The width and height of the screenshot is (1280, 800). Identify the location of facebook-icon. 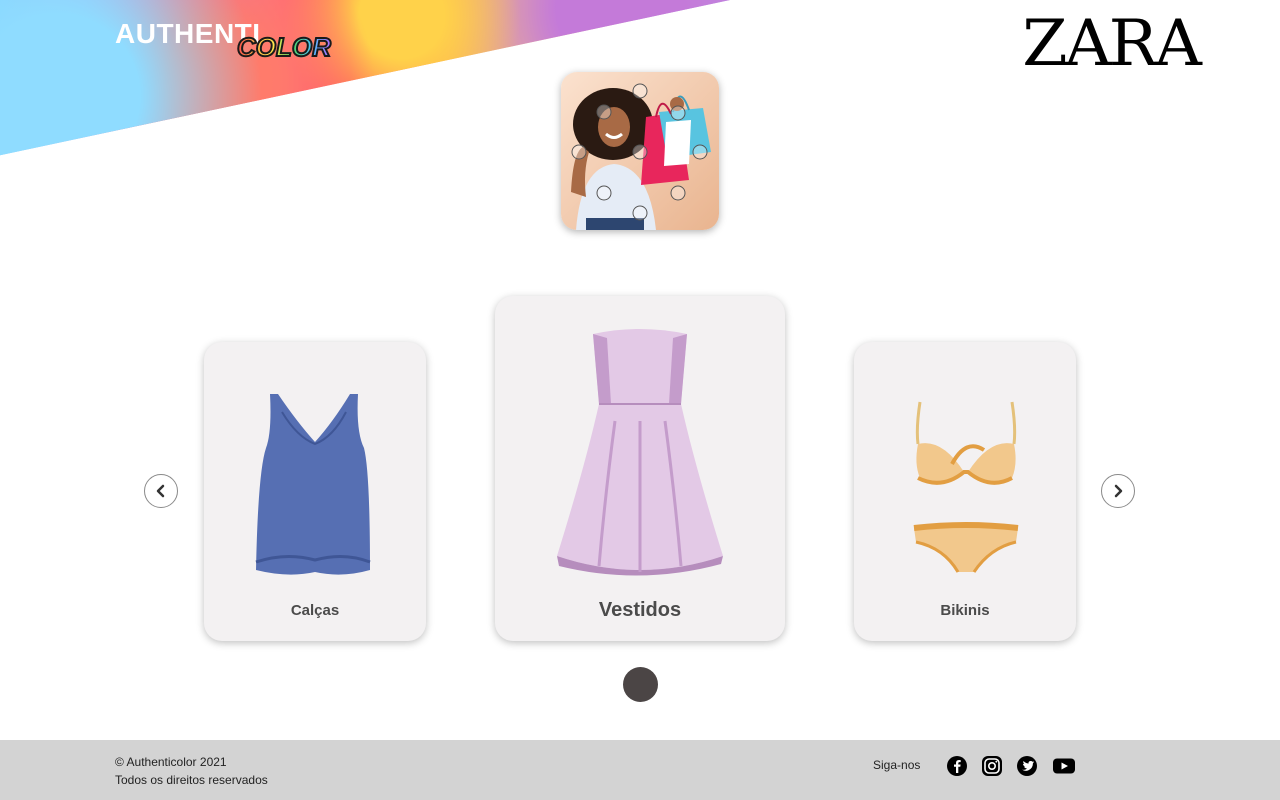
(957, 766).